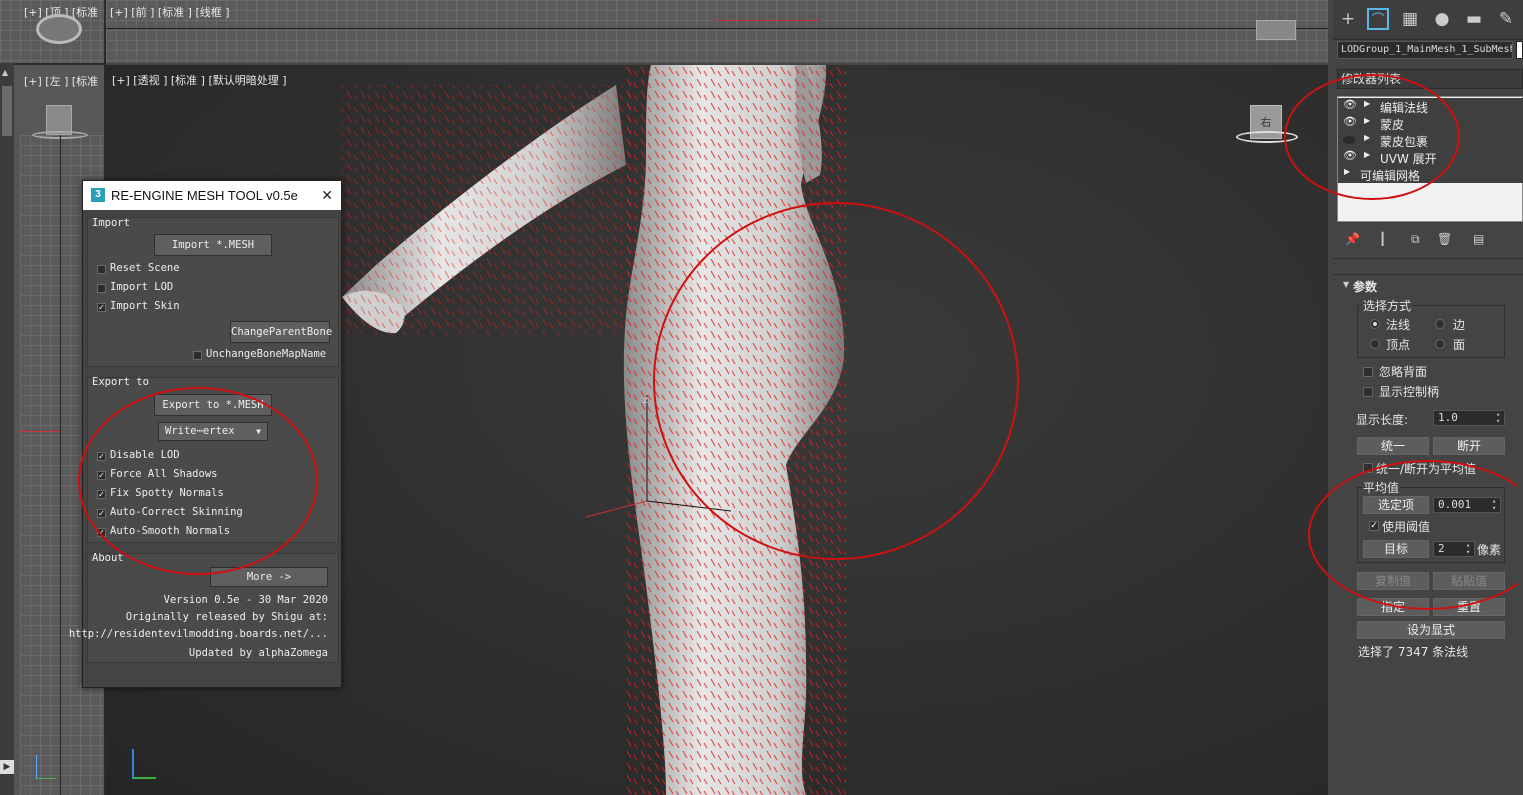  What do you see at coordinates (1519, 50) in the screenshot?
I see `object-color-swatch` at bounding box center [1519, 50].